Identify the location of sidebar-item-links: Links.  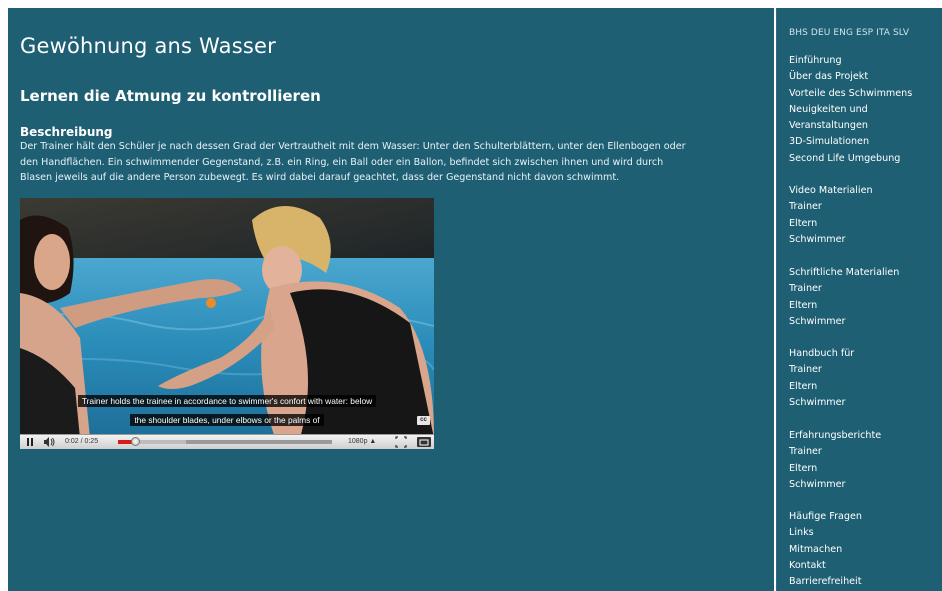
(825, 533).